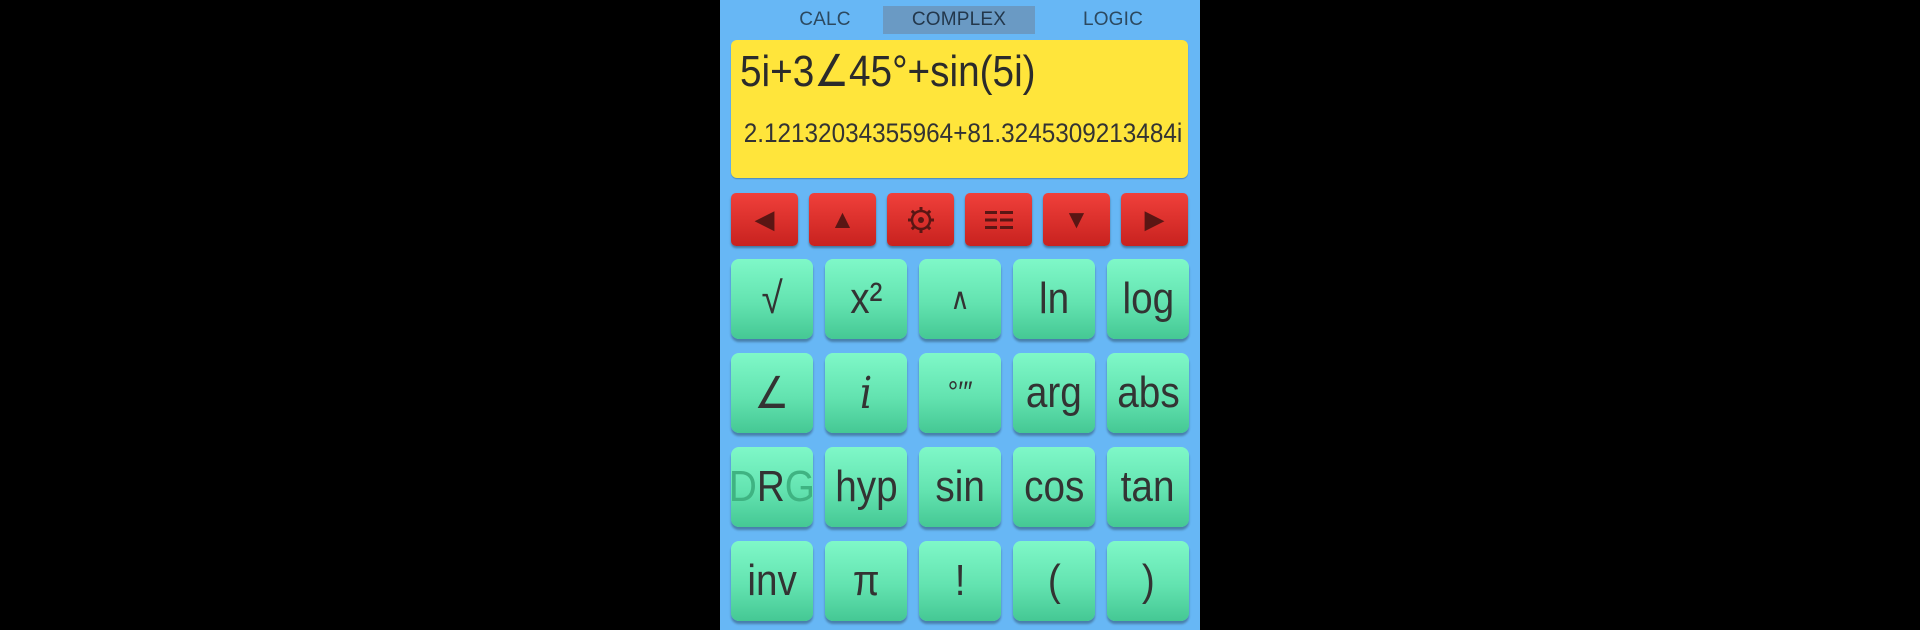 The height and width of the screenshot is (630, 1920). I want to click on sin-key: sin, so click(960, 487).